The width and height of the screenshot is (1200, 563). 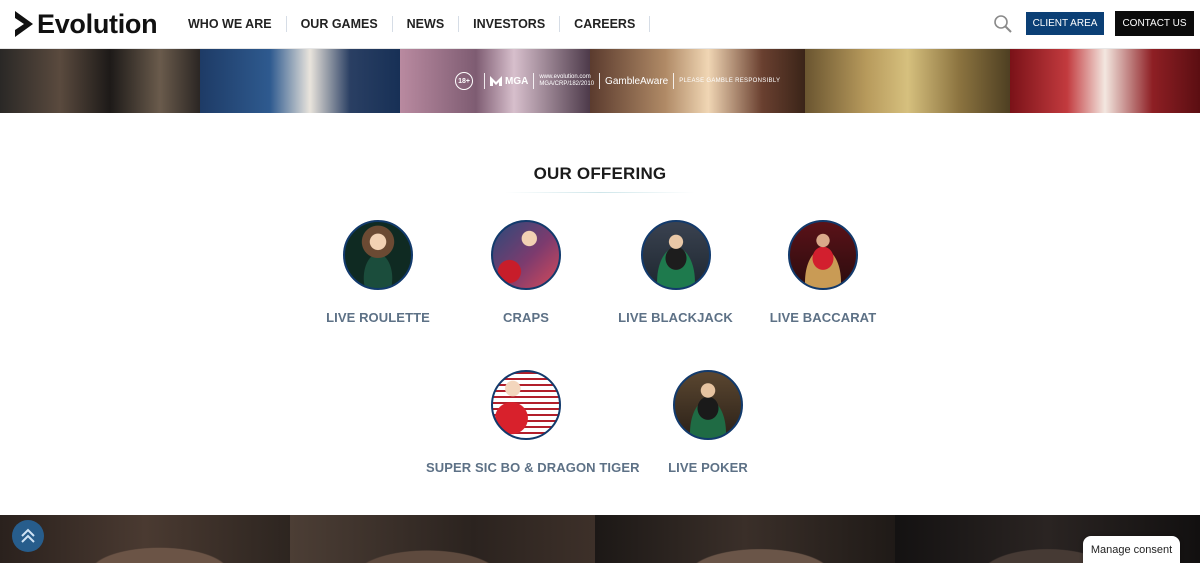 What do you see at coordinates (97, 23) in the screenshot?
I see `logo-text: Evolution` at bounding box center [97, 23].